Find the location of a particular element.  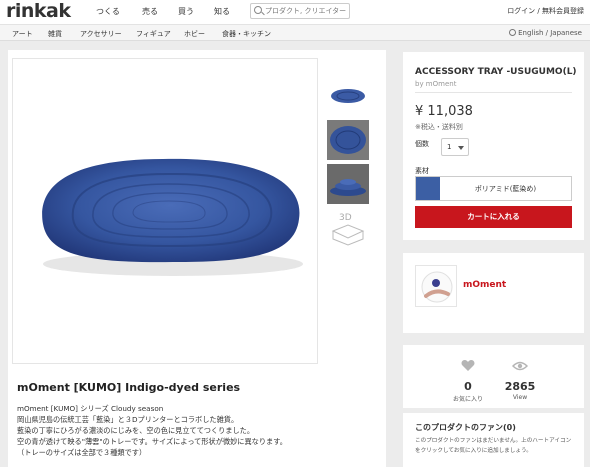

material-name: ポリアミド(藍染め) is located at coordinates (505, 189).